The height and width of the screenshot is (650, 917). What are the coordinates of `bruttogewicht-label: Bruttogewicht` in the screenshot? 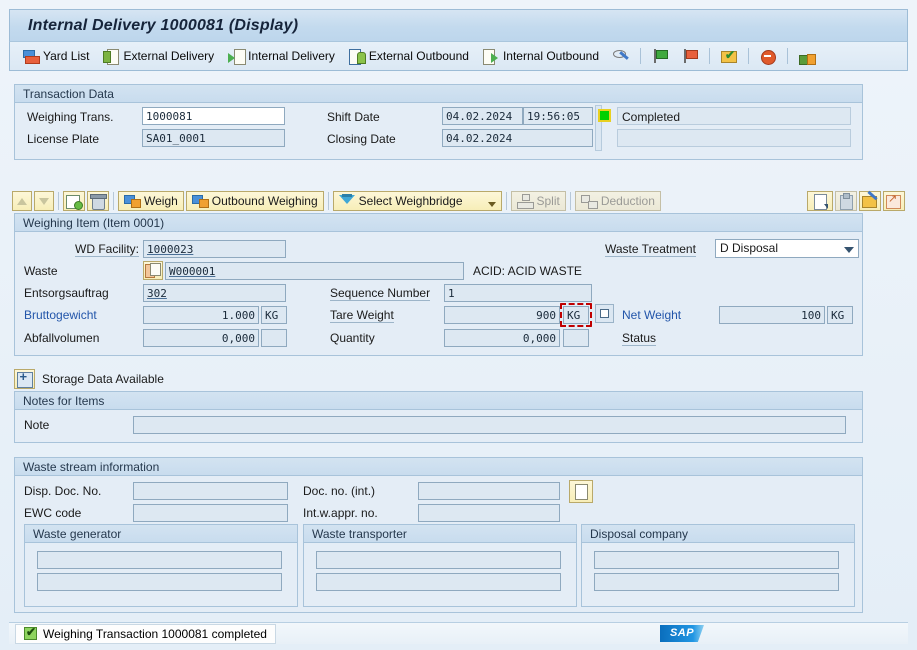 It's located at (60, 315).